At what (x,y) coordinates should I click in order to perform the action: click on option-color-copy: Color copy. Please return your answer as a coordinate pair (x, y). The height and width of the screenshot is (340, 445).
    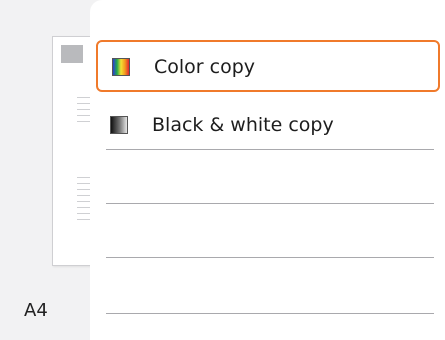
    Looking at the image, I should click on (268, 66).